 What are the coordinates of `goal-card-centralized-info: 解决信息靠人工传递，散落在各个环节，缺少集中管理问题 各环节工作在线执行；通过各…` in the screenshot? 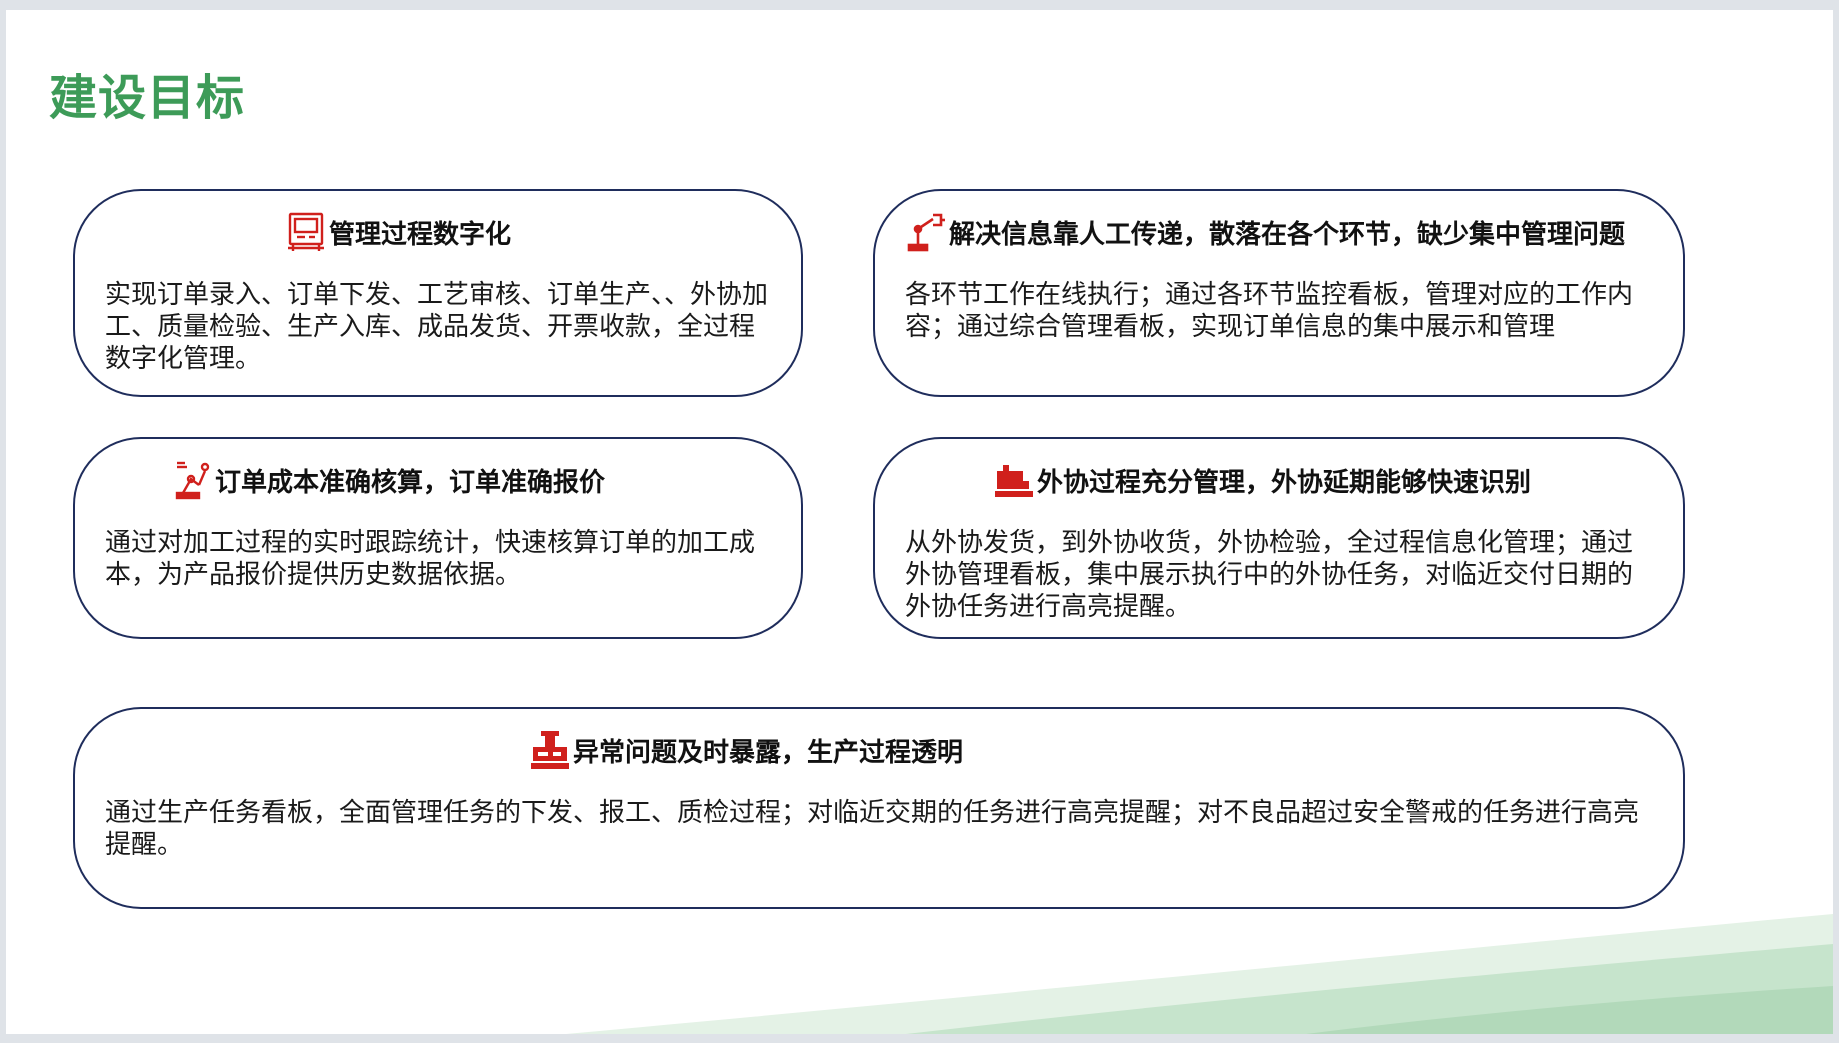 It's located at (1279, 293).